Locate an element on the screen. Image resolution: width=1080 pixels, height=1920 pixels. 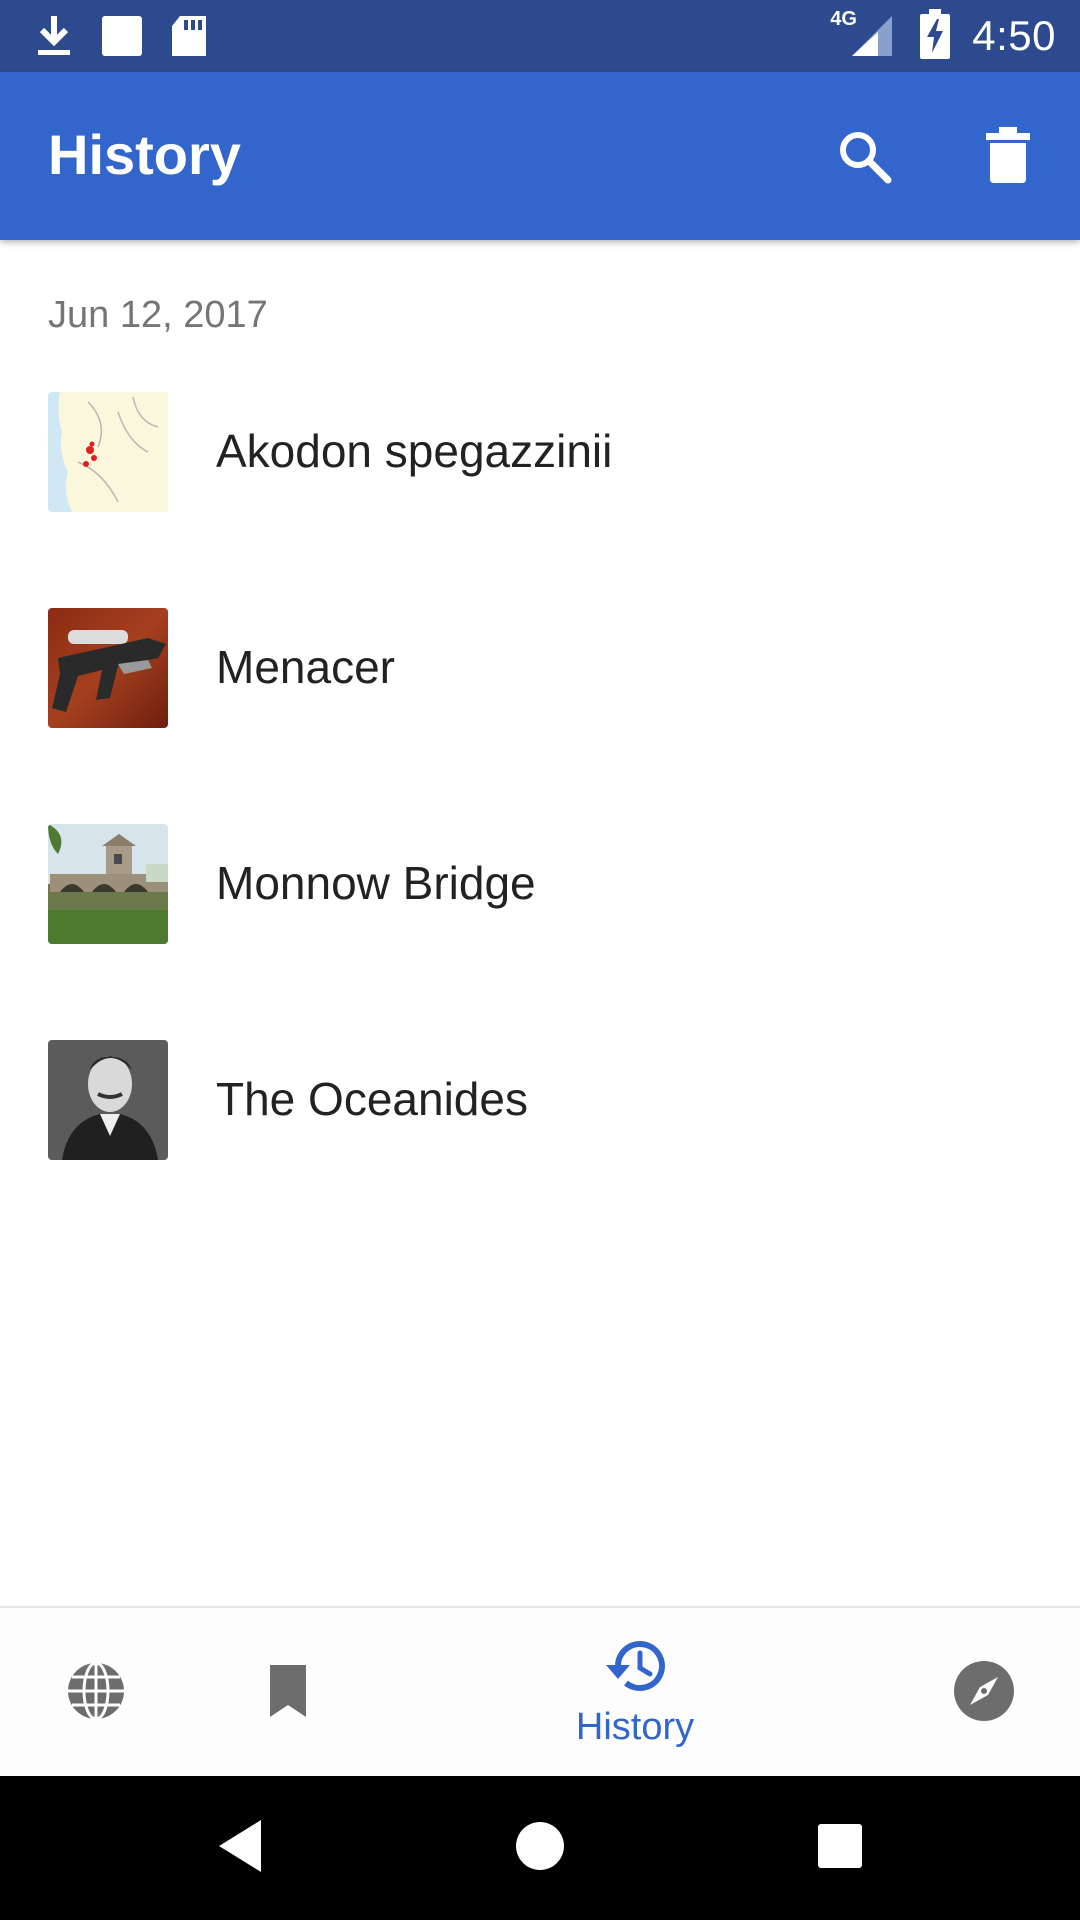
nav-explore is located at coordinates (96, 1693).